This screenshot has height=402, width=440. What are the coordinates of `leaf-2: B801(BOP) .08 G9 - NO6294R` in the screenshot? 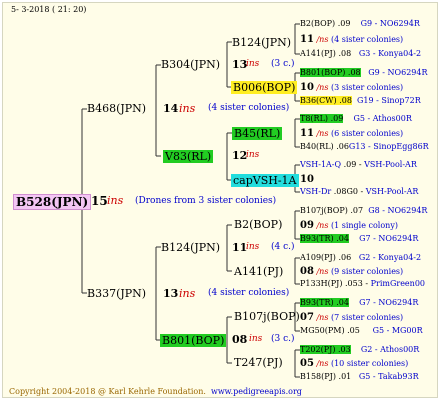 It's located at (364, 72).